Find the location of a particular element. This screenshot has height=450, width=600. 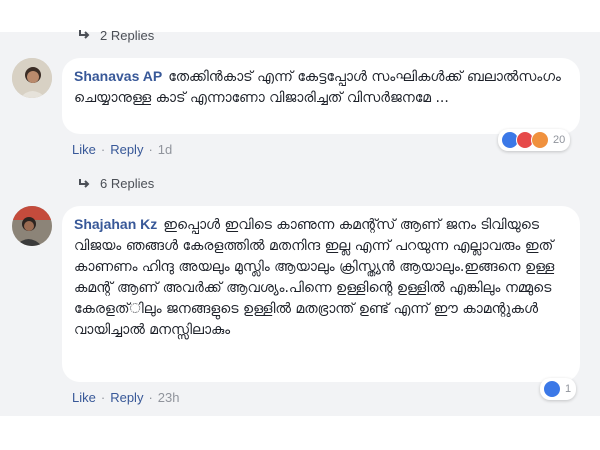

angry-icon is located at coordinates (540, 140).